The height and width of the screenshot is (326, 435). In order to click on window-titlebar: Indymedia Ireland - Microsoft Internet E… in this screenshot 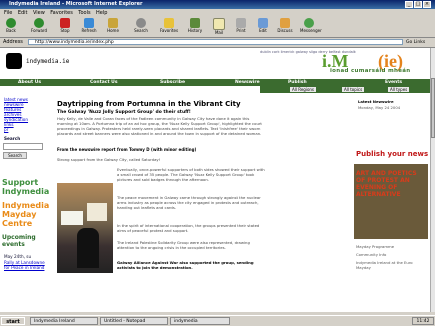, I will do `click(217, 4)`.